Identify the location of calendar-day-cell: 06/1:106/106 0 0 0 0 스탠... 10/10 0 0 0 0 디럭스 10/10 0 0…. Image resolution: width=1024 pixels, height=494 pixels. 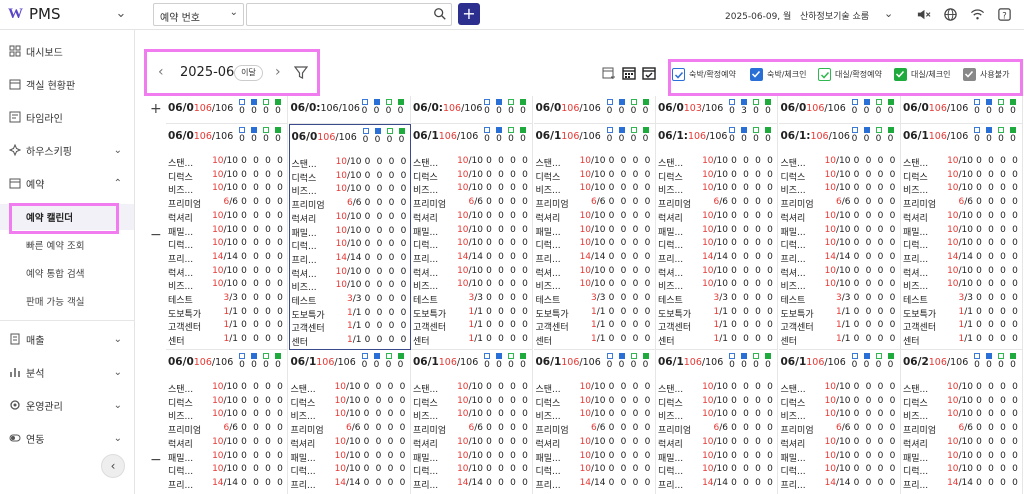
(717, 237).